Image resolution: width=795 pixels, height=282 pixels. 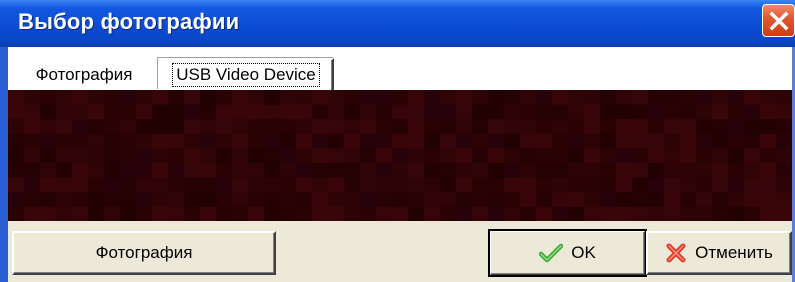 I want to click on take-photo-button: Фотография, so click(x=144, y=253).